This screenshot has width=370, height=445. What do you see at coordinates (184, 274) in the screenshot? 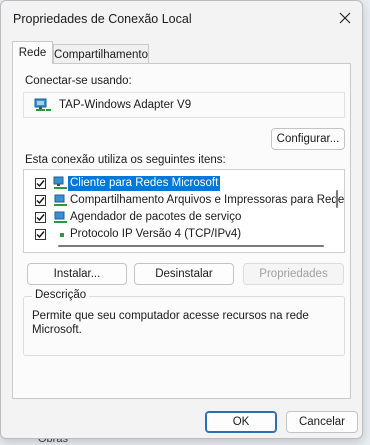
I see `uninstall-button: Desinstalar` at bounding box center [184, 274].